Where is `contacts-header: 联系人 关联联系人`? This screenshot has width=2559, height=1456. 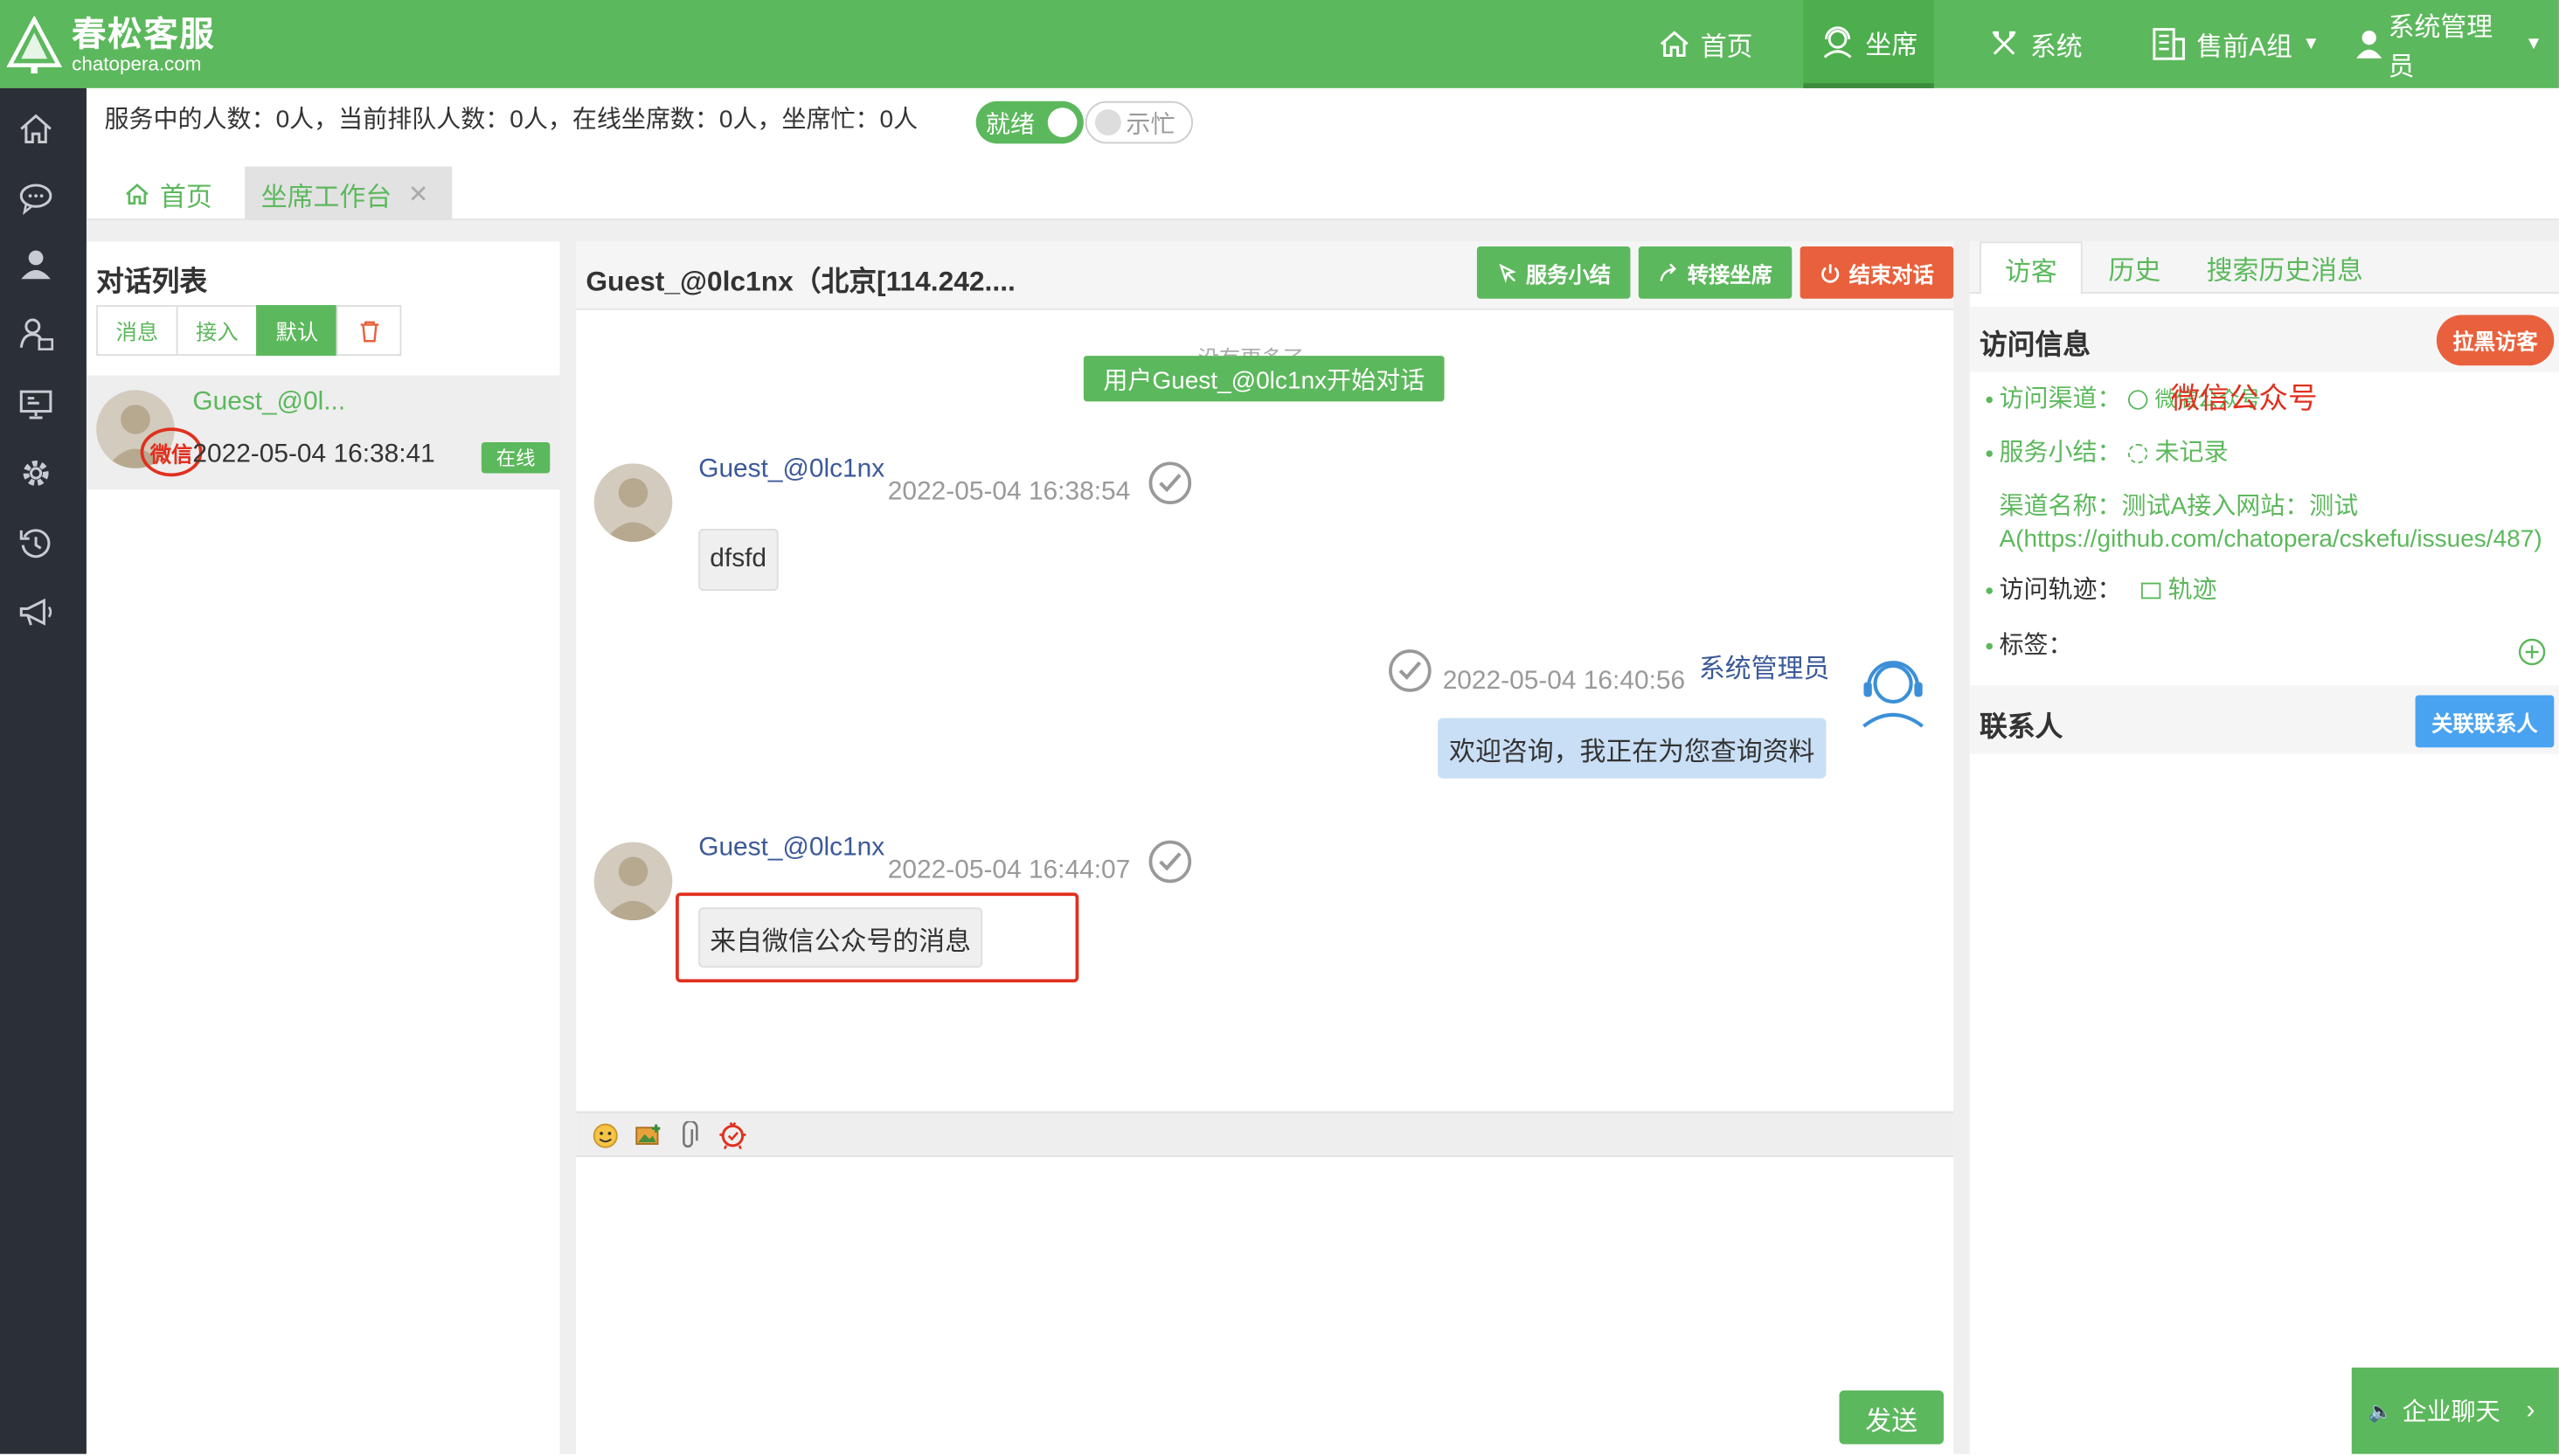
contacts-header: 联系人 关联联系人 is located at coordinates (2264, 719).